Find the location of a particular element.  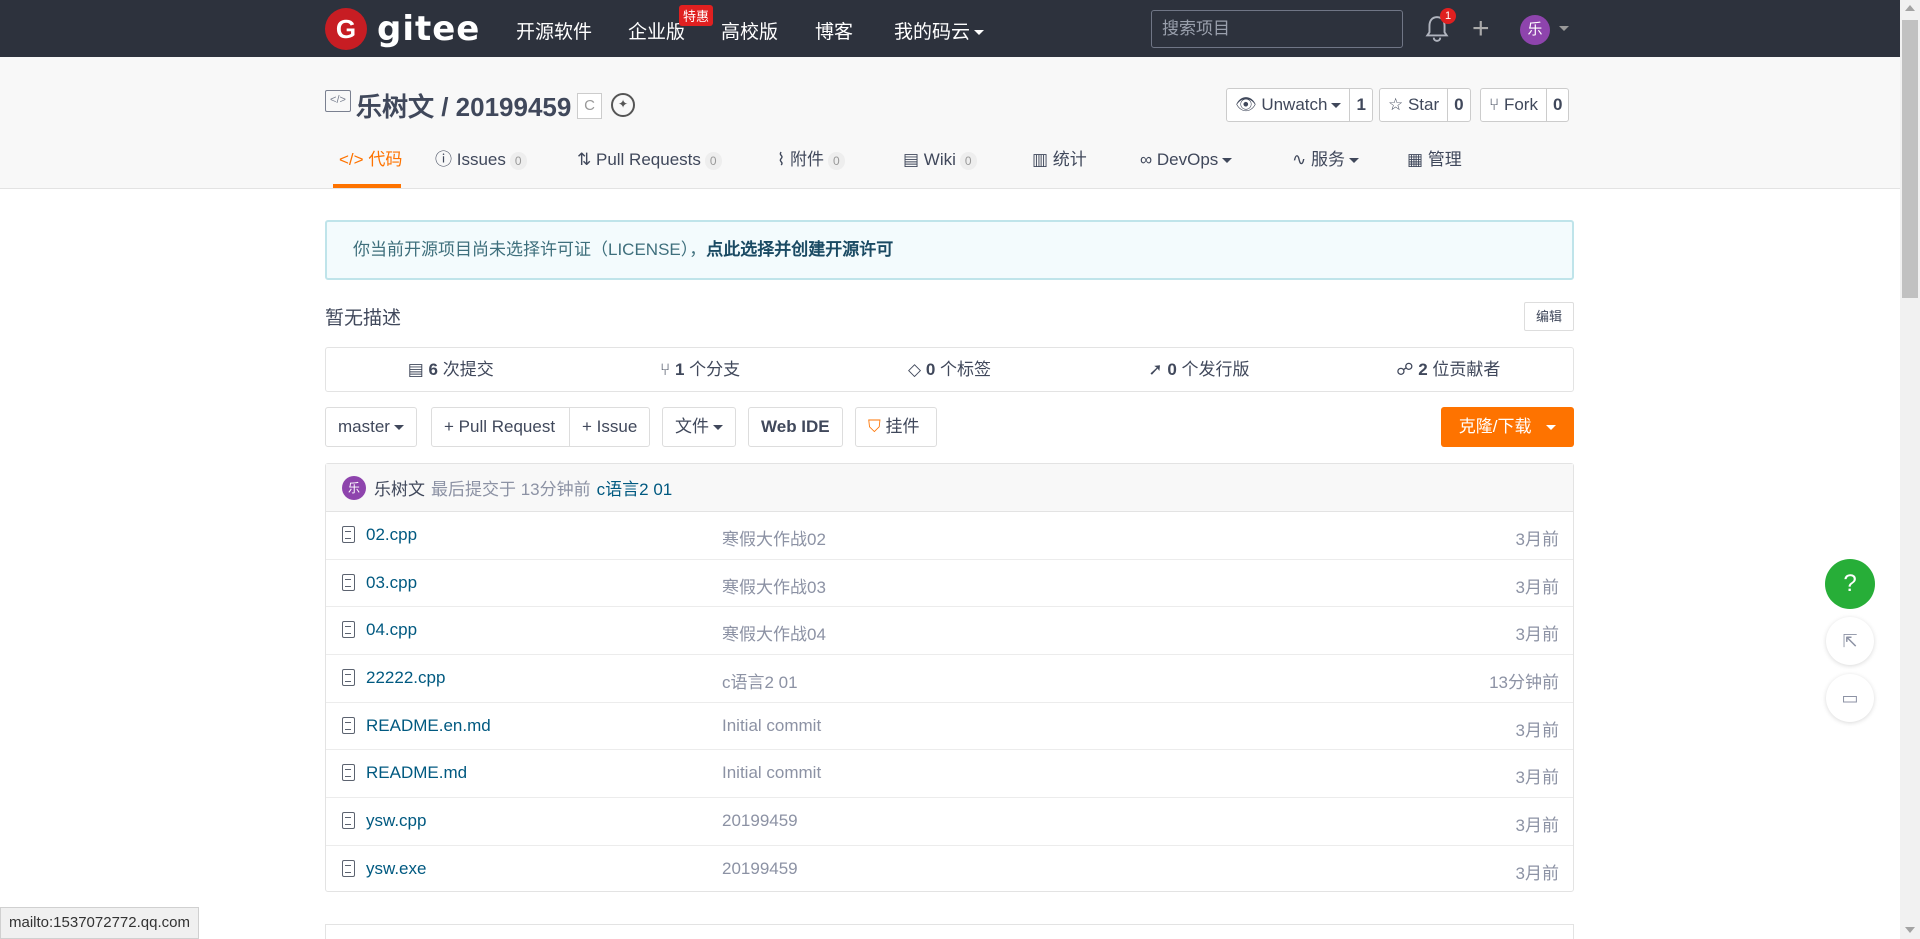

license-notice-text: 你当前开源项目尚未选择许可证（LICENSE）， is located at coordinates (530, 249).